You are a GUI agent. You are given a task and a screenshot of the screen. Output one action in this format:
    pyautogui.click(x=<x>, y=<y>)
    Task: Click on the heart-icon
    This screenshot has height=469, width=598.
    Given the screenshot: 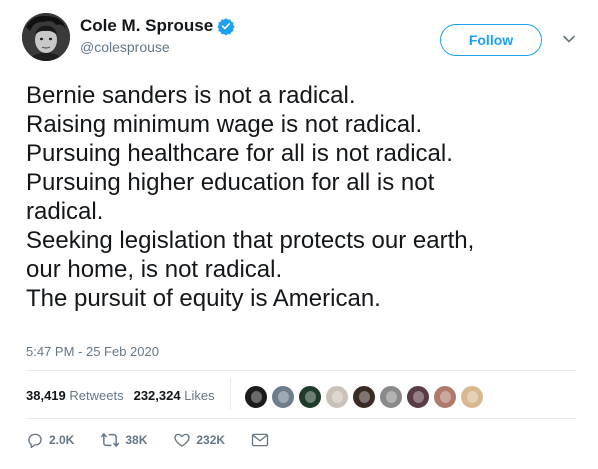 What is the action you would take?
    pyautogui.click(x=182, y=440)
    